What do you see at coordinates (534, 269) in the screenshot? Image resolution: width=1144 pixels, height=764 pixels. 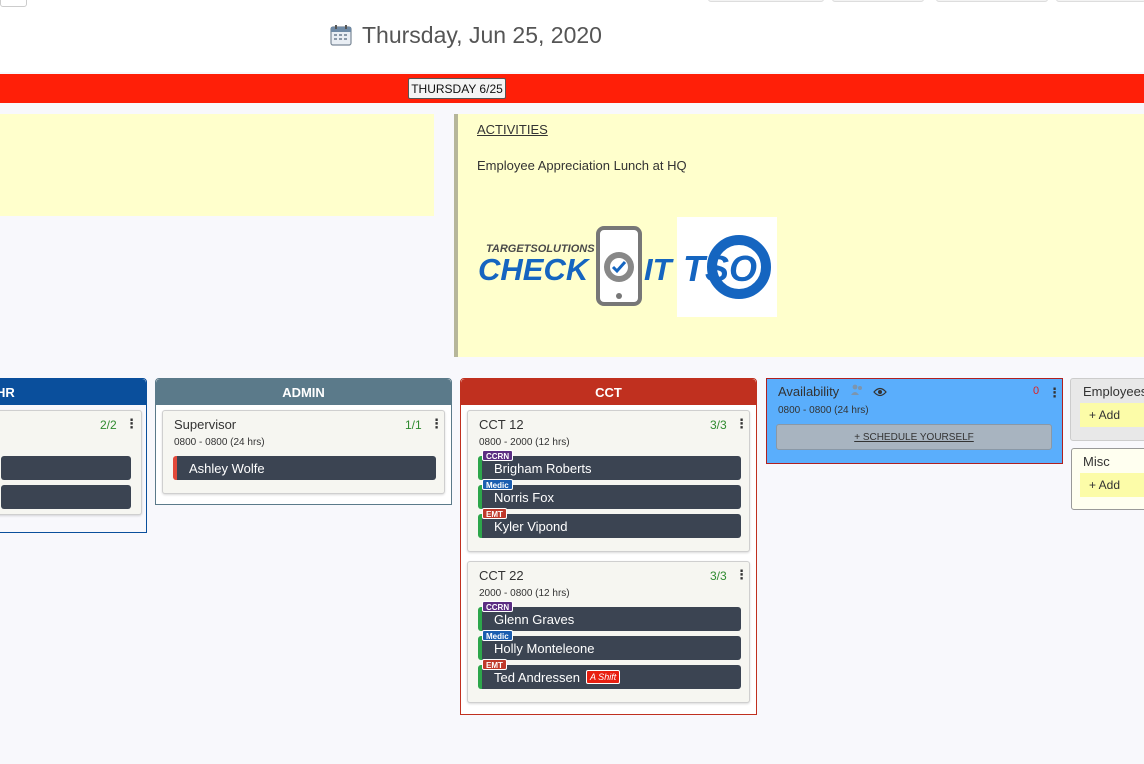 I see `checkit-logo-word-left: CHECK` at bounding box center [534, 269].